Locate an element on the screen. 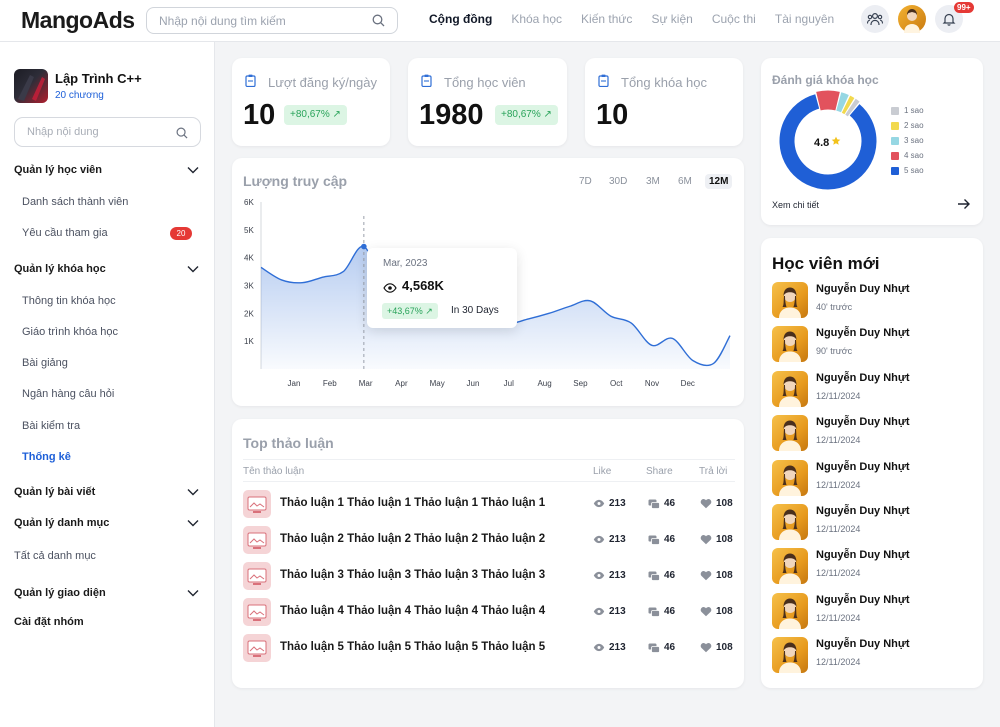 This screenshot has width=1000, height=727. trend-up-icon: ↗ is located at coordinates (429, 311).